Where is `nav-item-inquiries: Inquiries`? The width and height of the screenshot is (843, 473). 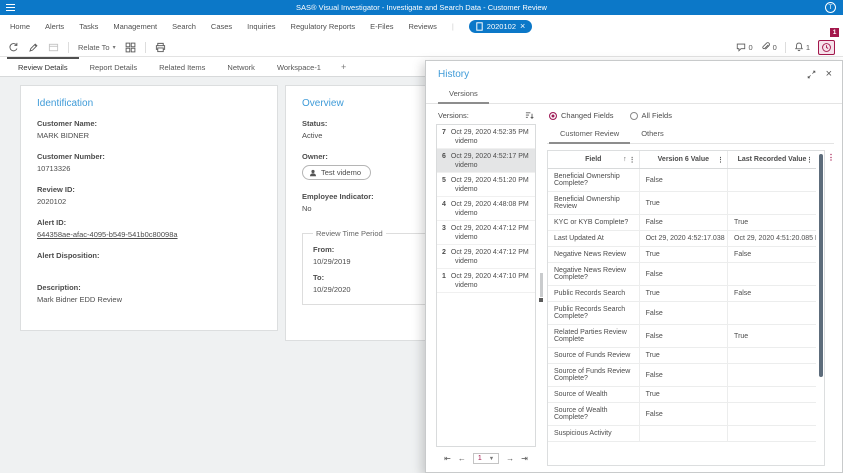 nav-item-inquiries: Inquiries is located at coordinates (261, 26).